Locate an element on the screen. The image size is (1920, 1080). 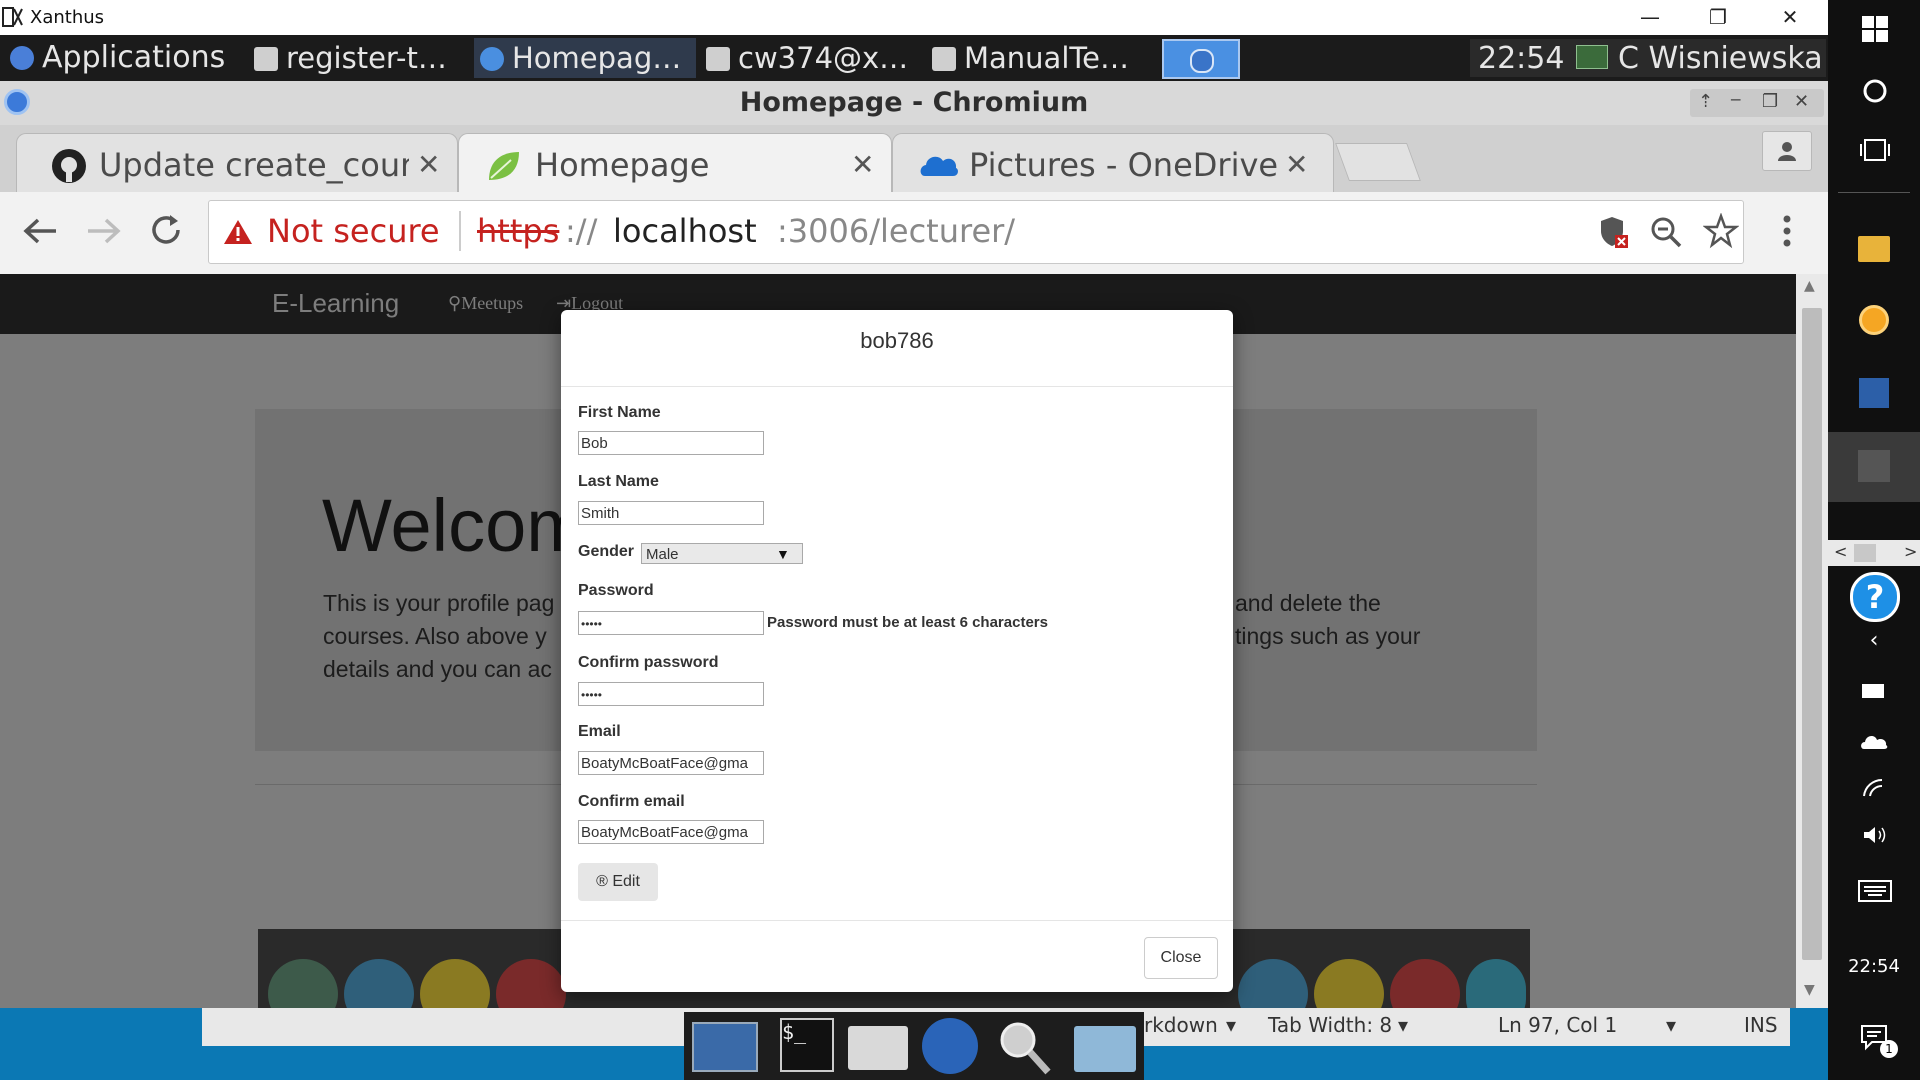
scroll-thumb is located at coordinates (1812, 634).